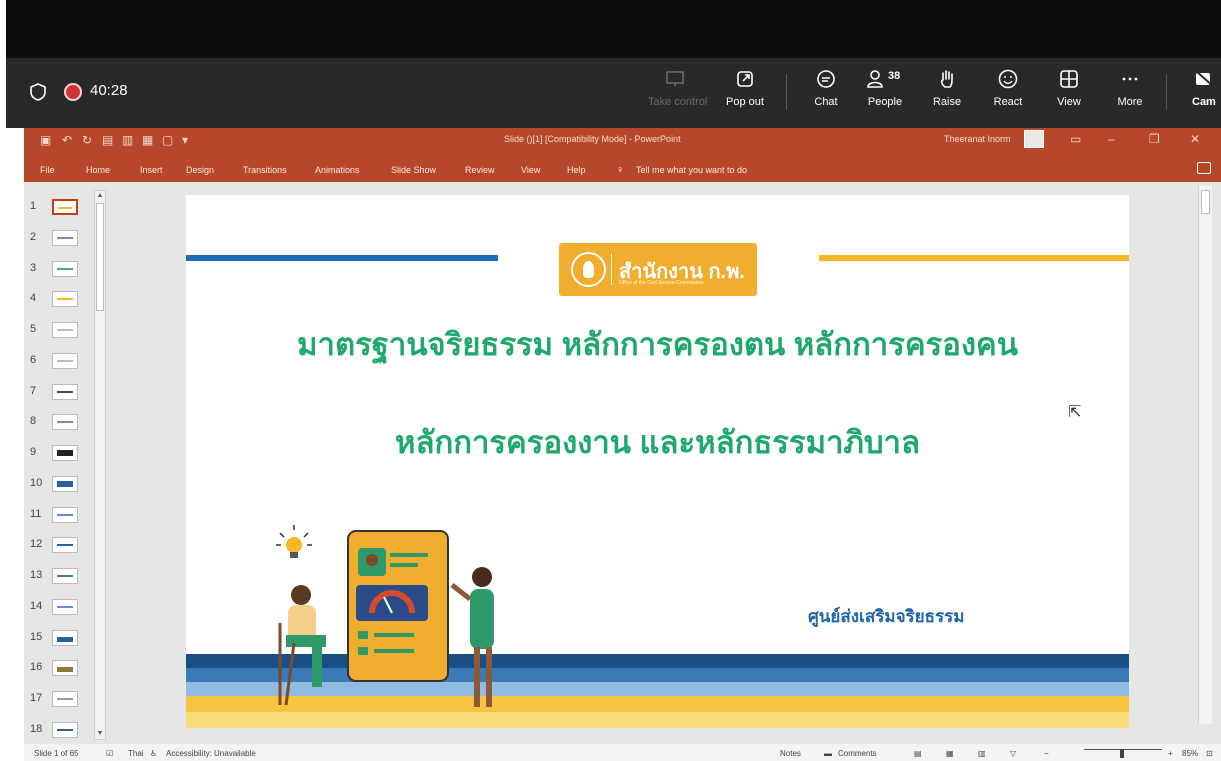 This screenshot has width=1221, height=761. I want to click on zoom-level: 85%, so click(1190, 753).